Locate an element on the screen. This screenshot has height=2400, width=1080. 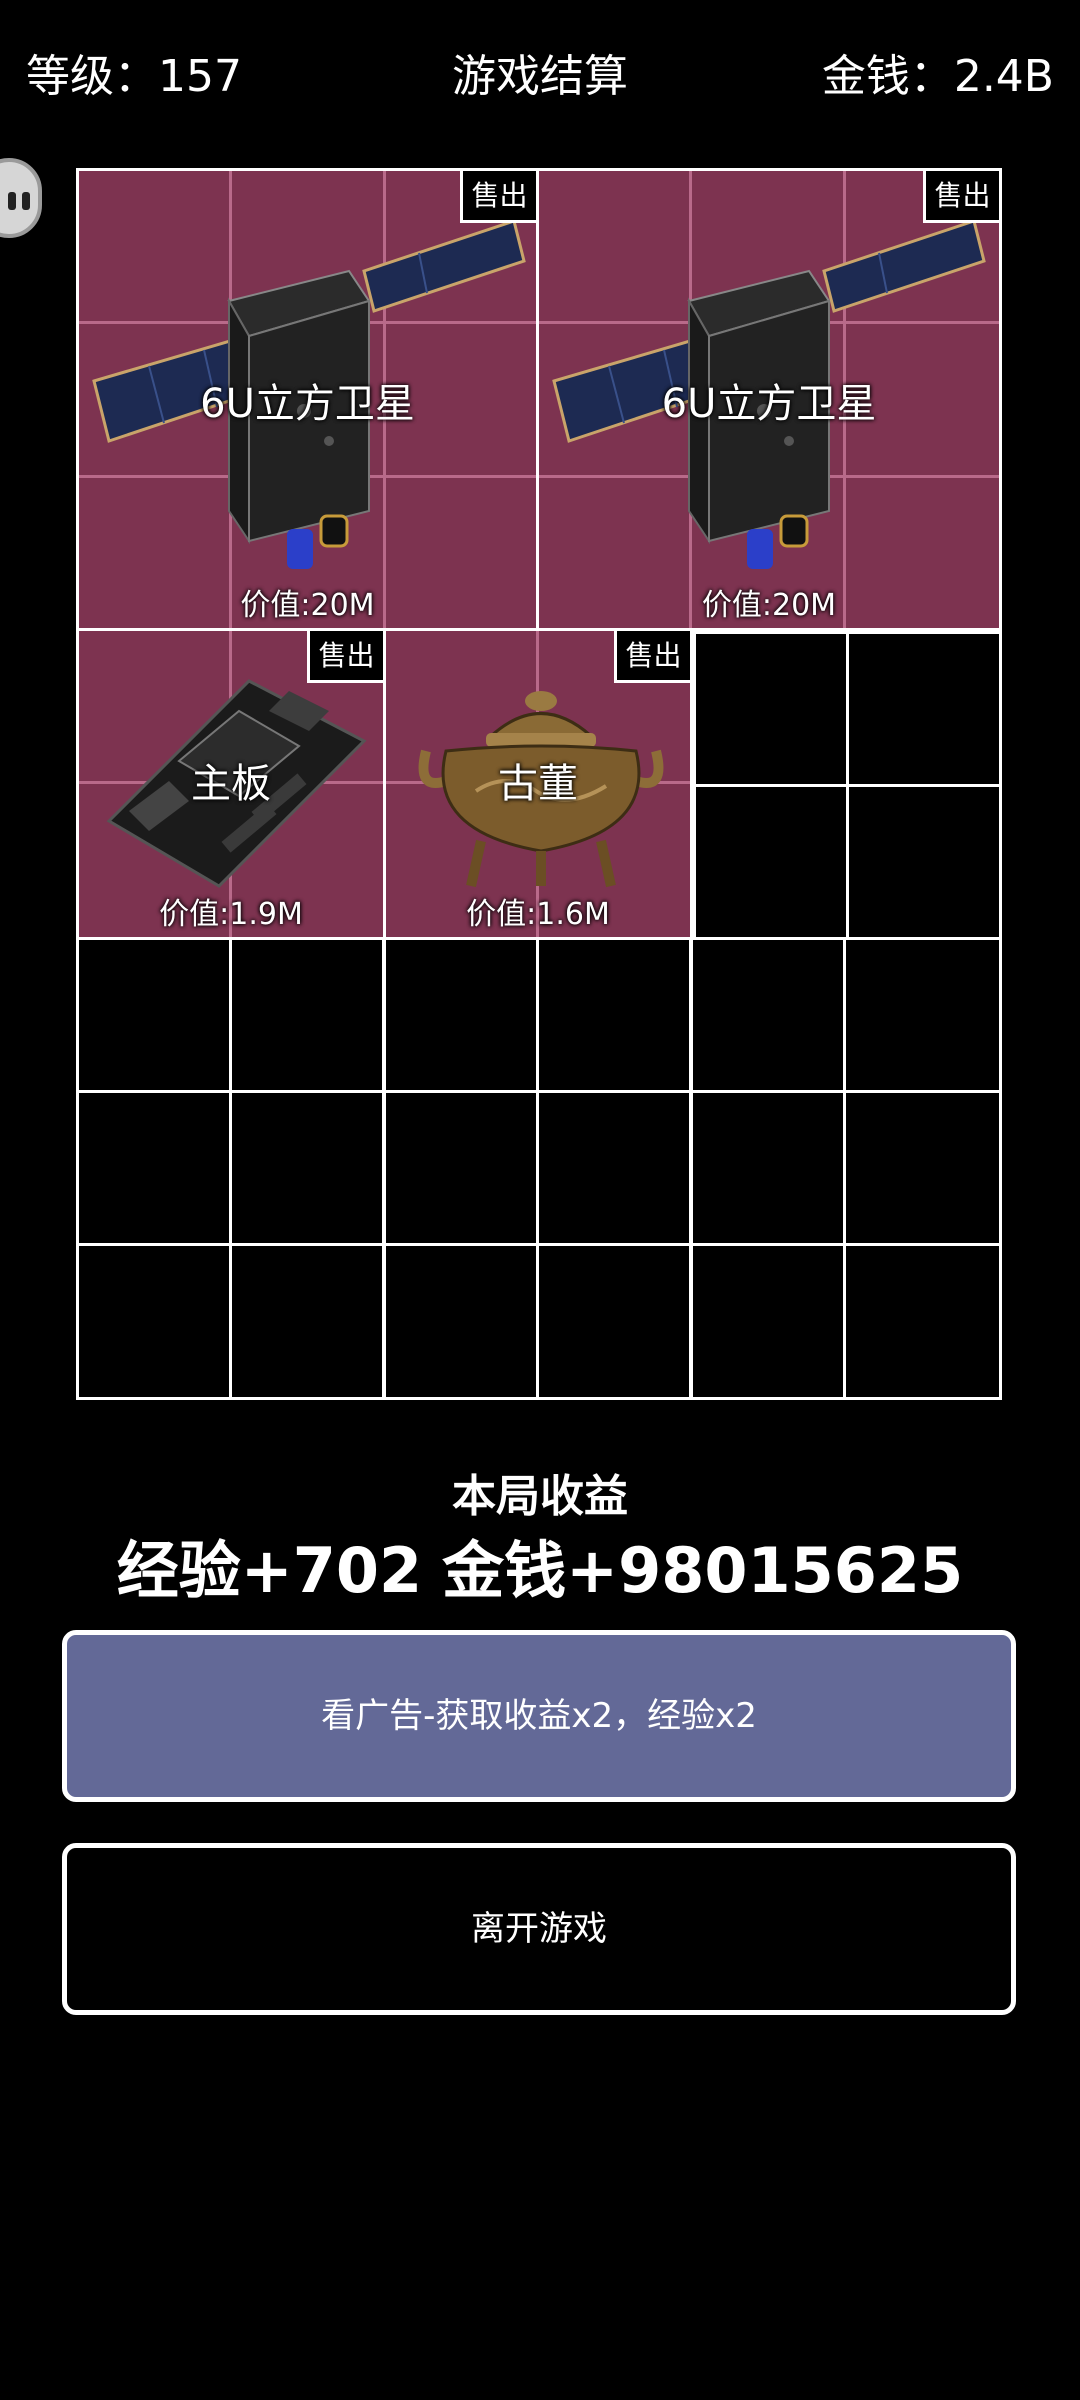
earnings-summary: 经验+702 金钱+98015625 is located at coordinates (540, 1565).